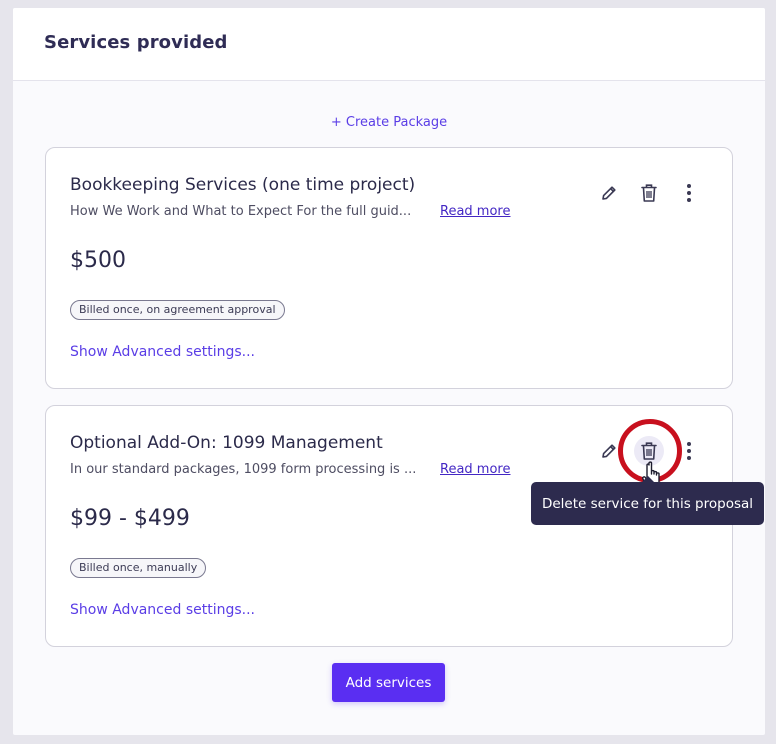  Describe the element at coordinates (648, 479) in the screenshot. I see `tooltip-arrow` at that location.